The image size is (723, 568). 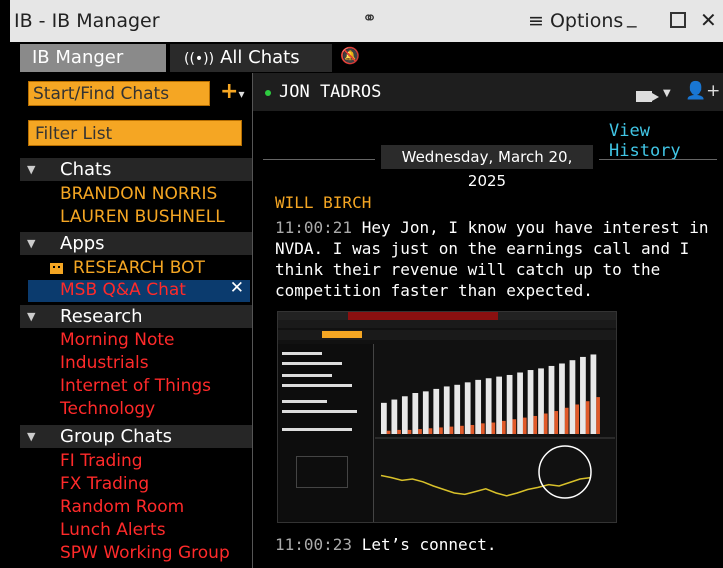 I want to click on chat-message: 11:00:23 Let’s connect., so click(x=386, y=544).